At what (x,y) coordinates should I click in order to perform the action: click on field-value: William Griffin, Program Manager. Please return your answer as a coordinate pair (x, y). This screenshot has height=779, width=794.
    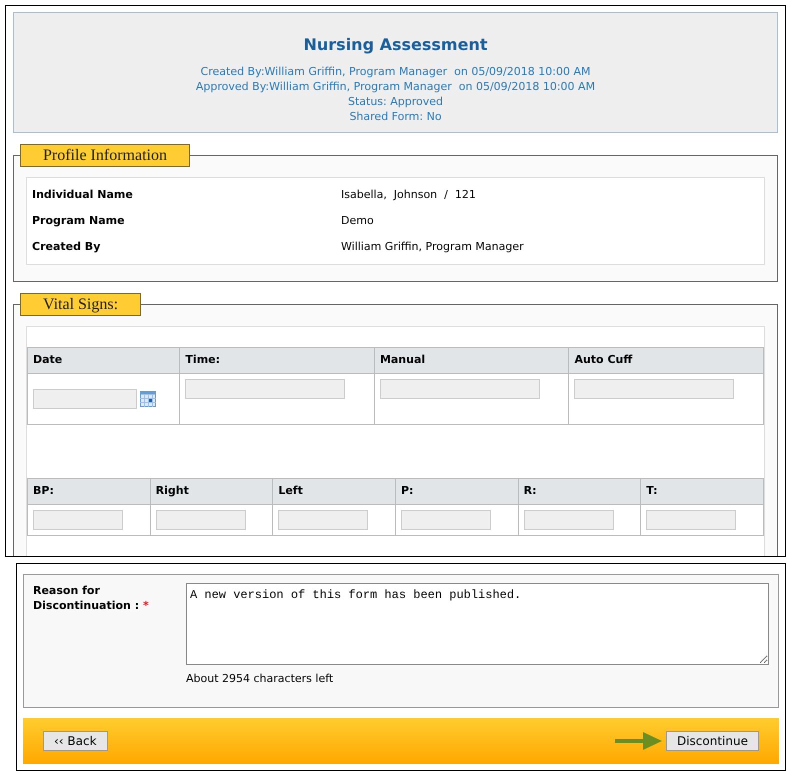
    Looking at the image, I should click on (432, 246).